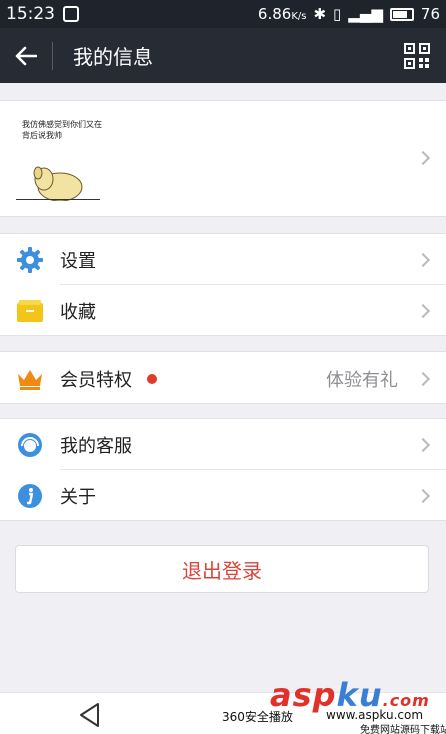 The width and height of the screenshot is (446, 734). I want to click on customer-service-icon, so click(30, 445).